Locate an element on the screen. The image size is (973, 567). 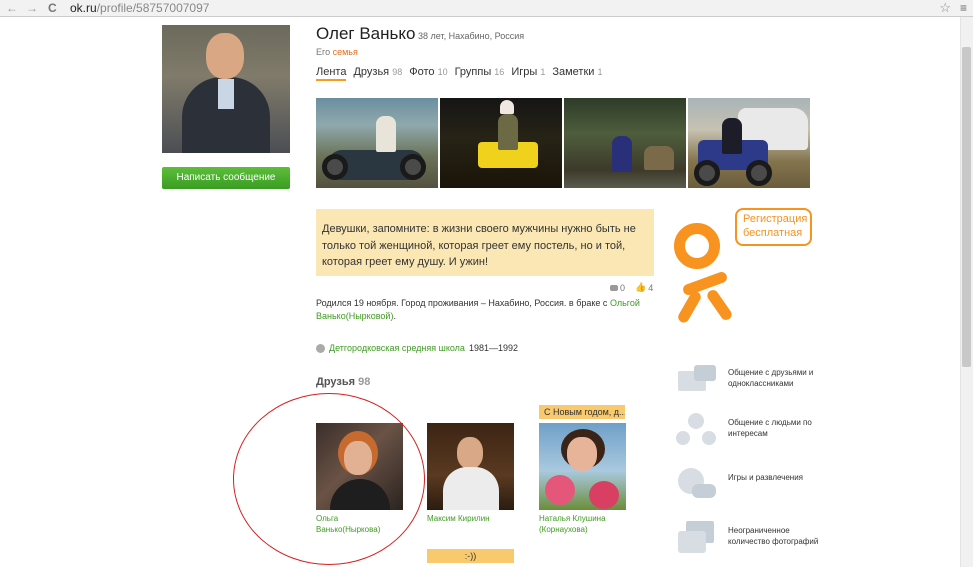
feature-text: Игры и развлечения is located at coordinates (766, 477).